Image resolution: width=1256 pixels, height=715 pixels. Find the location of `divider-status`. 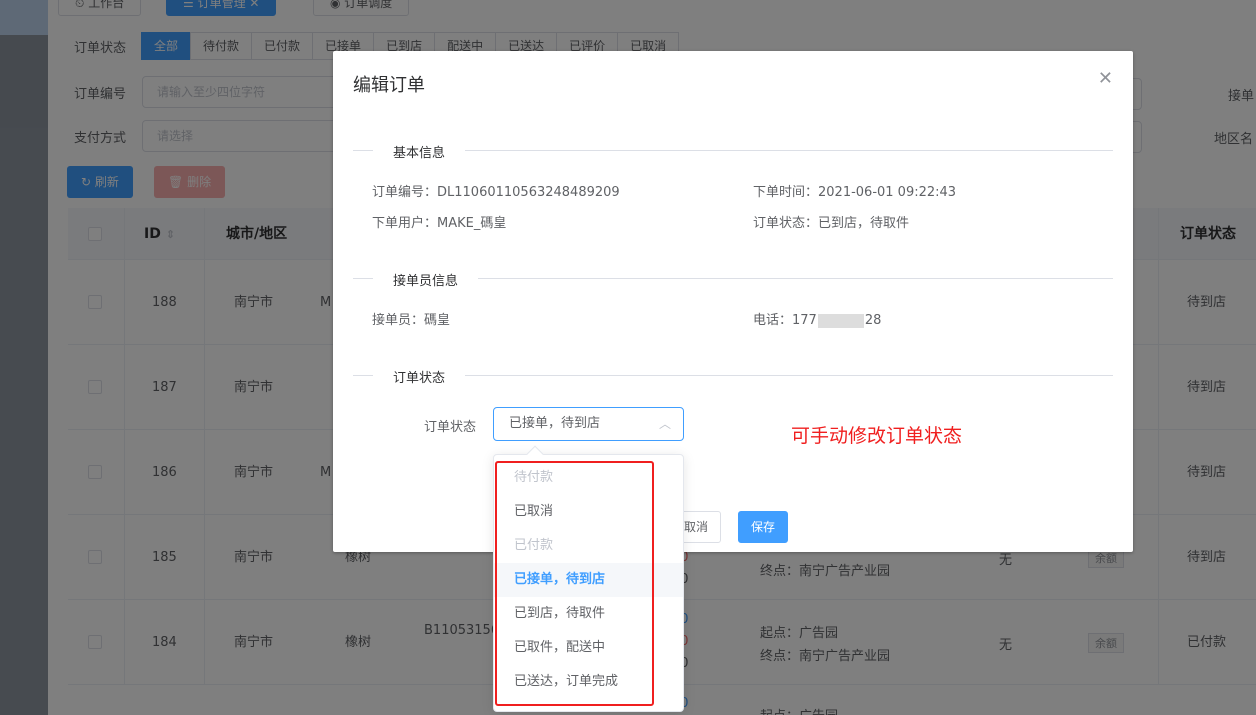

divider-status is located at coordinates (733, 375).